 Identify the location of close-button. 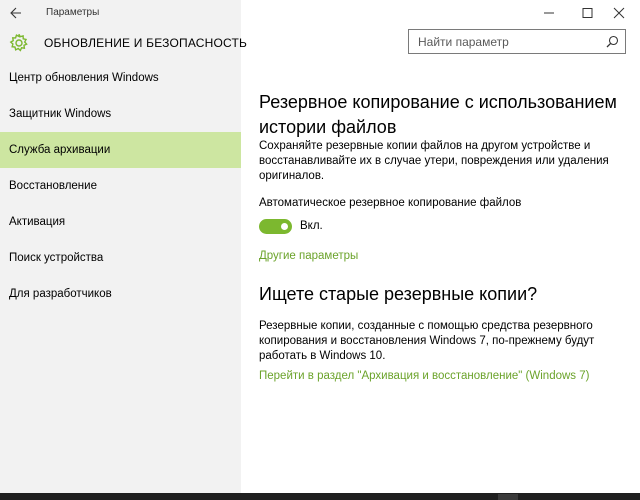
(619, 13).